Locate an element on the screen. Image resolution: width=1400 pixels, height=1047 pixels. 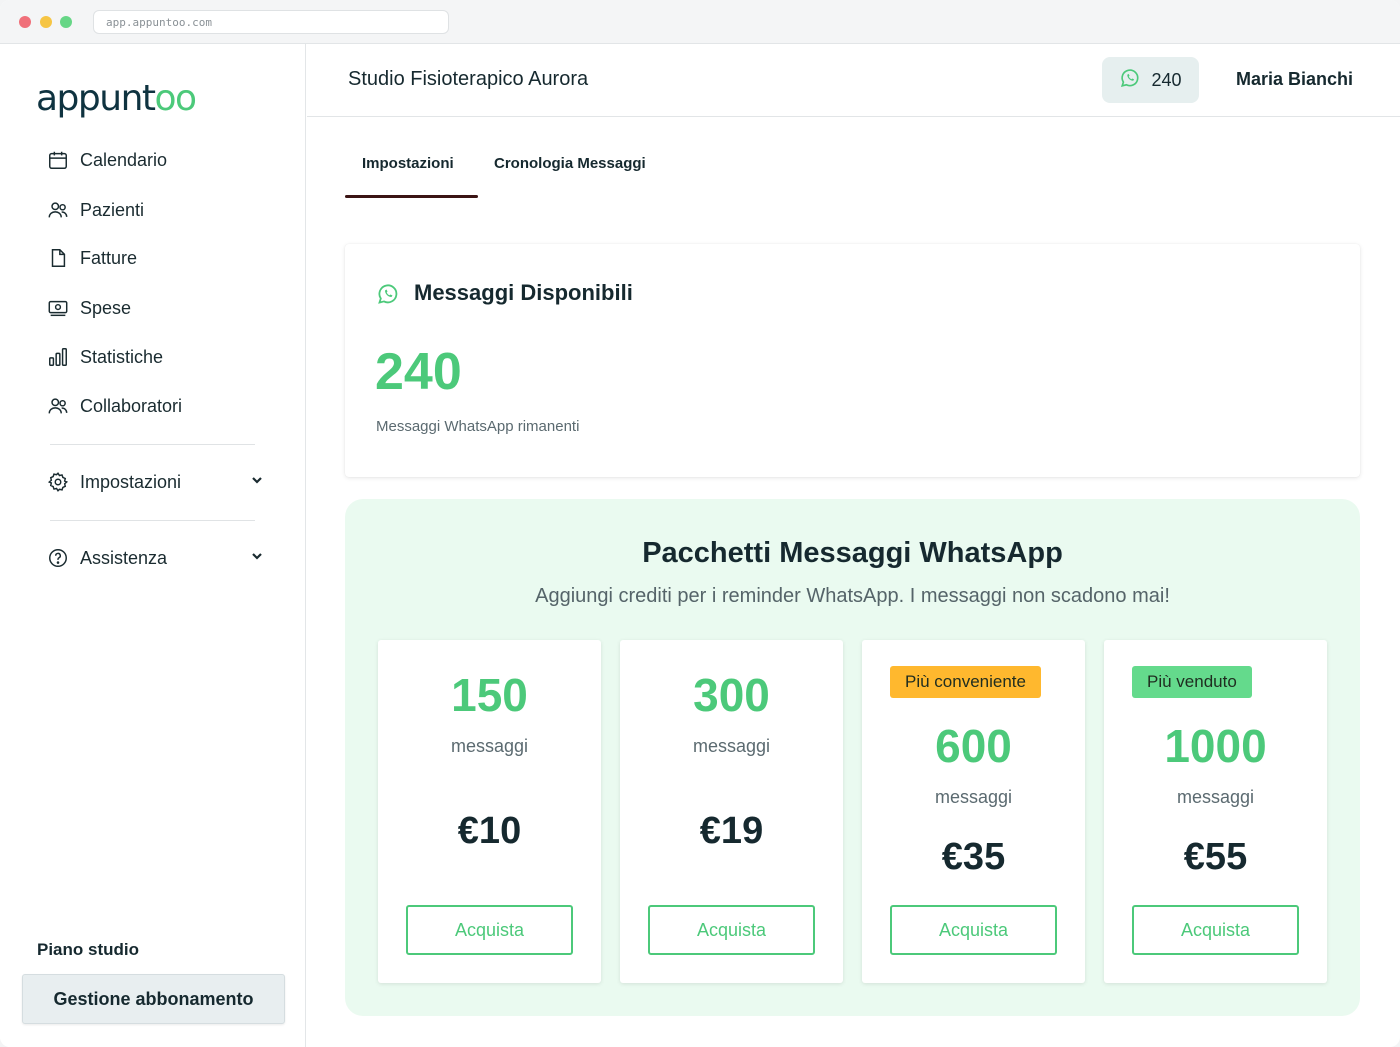
package-price: €35 is located at coordinates (973, 857).